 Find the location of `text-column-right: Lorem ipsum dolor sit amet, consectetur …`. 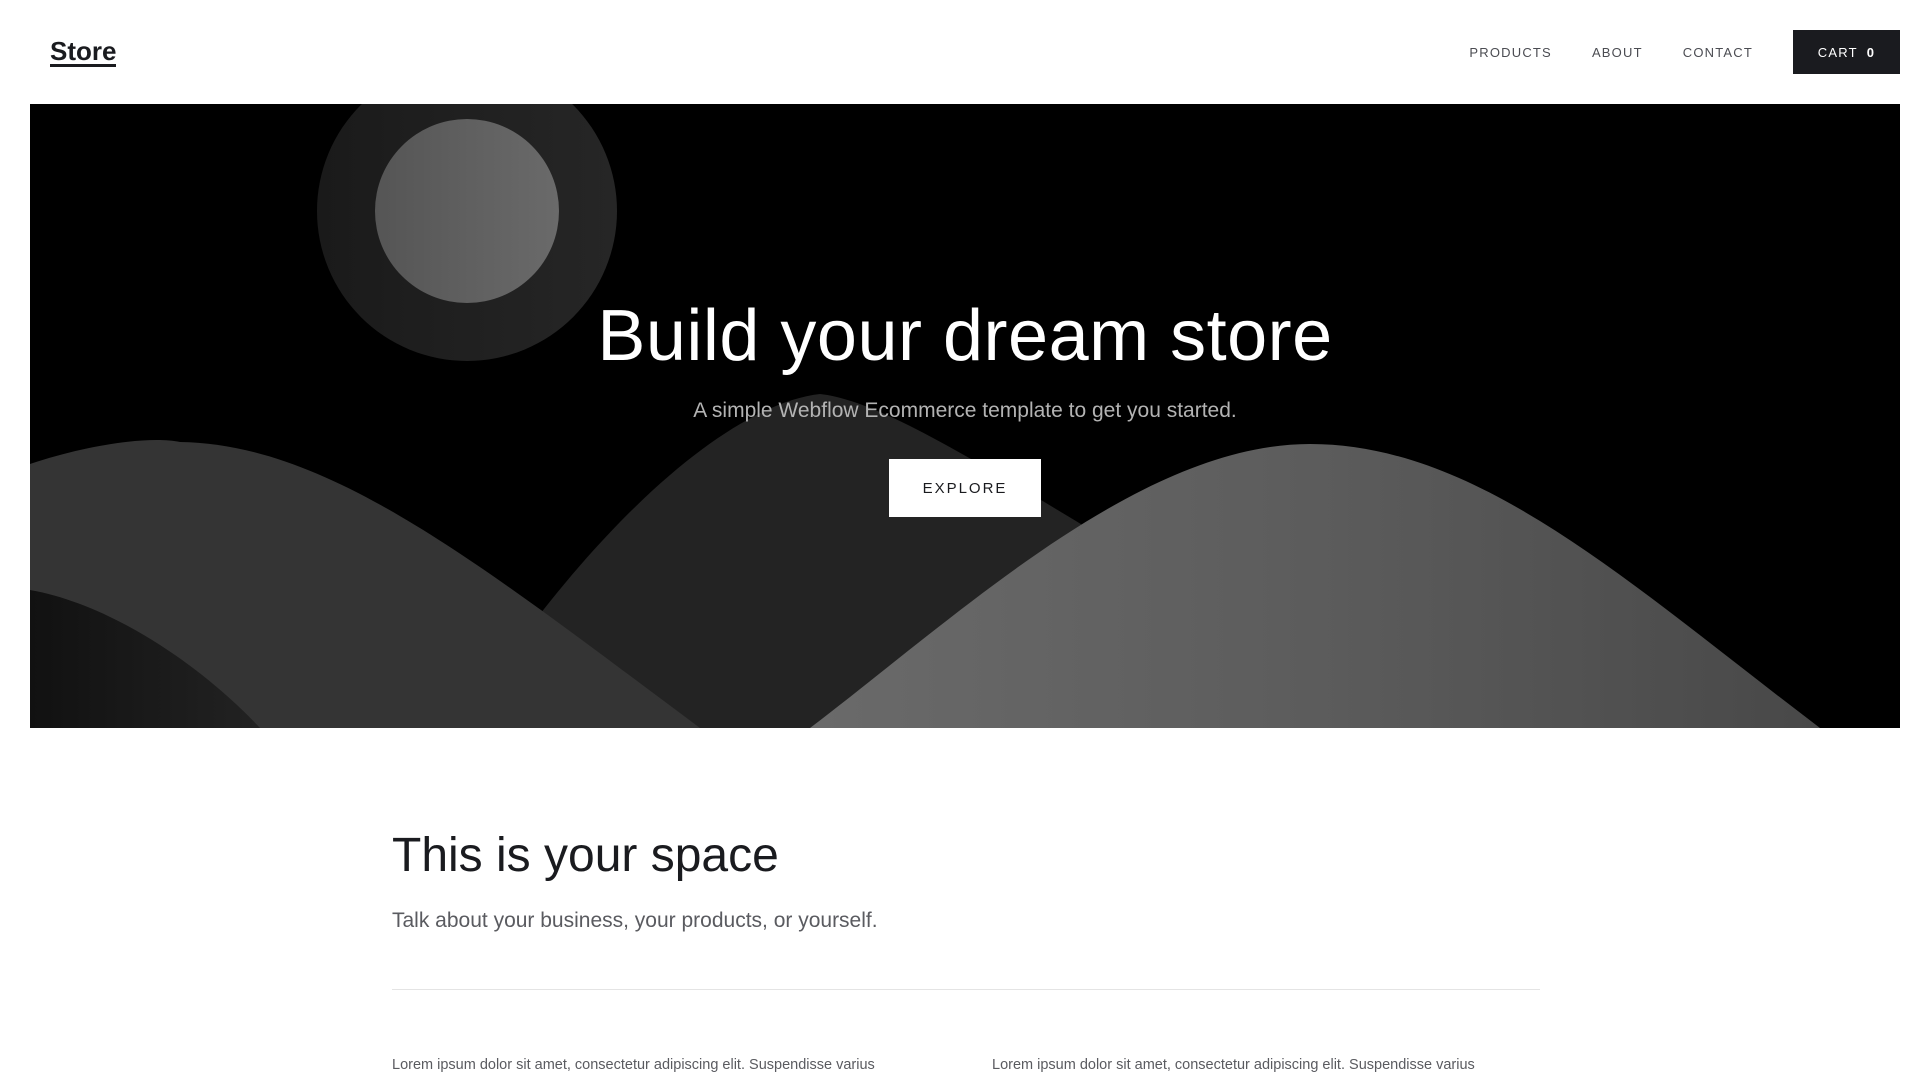

text-column-right: Lorem ipsum dolor sit amet, consectetur … is located at coordinates (1233, 1064).